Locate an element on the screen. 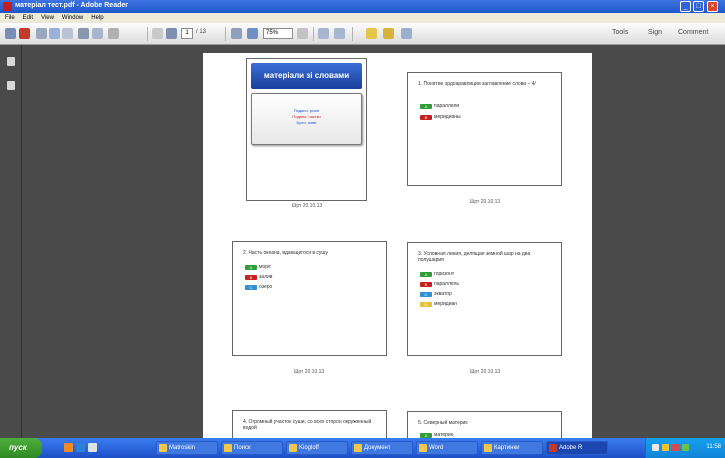  taskbar-item: Поиск is located at coordinates (252, 448).